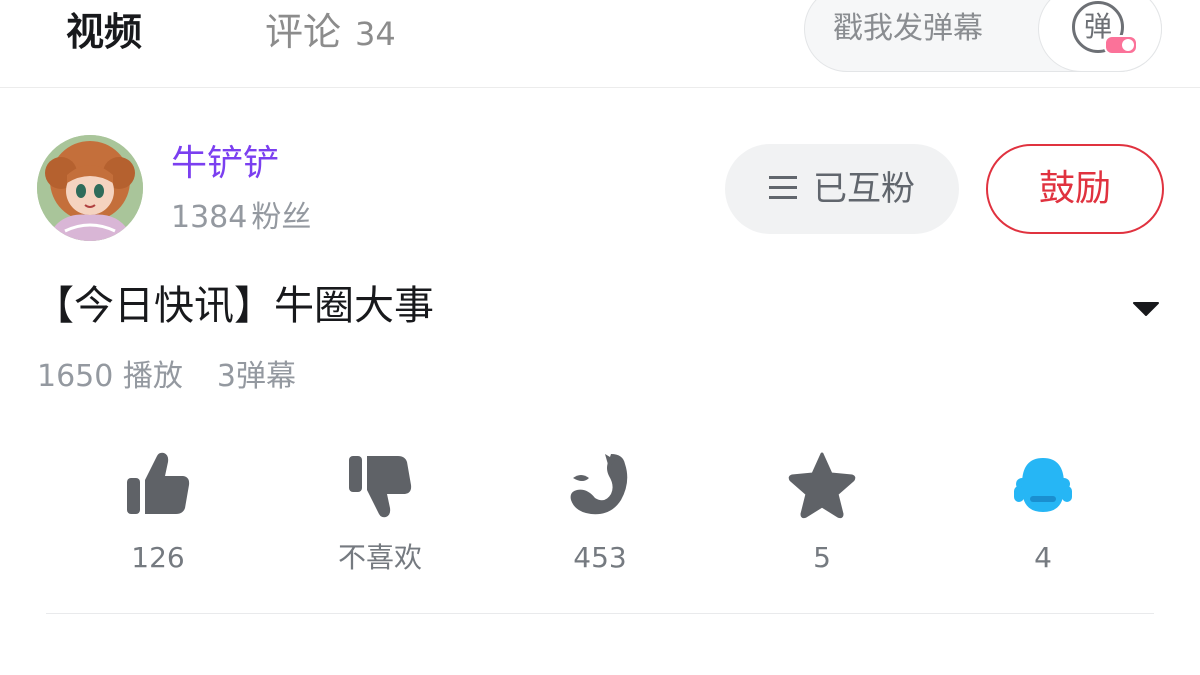  Describe the element at coordinates (158, 483) in the screenshot. I see `thumbs-up-icon` at that location.